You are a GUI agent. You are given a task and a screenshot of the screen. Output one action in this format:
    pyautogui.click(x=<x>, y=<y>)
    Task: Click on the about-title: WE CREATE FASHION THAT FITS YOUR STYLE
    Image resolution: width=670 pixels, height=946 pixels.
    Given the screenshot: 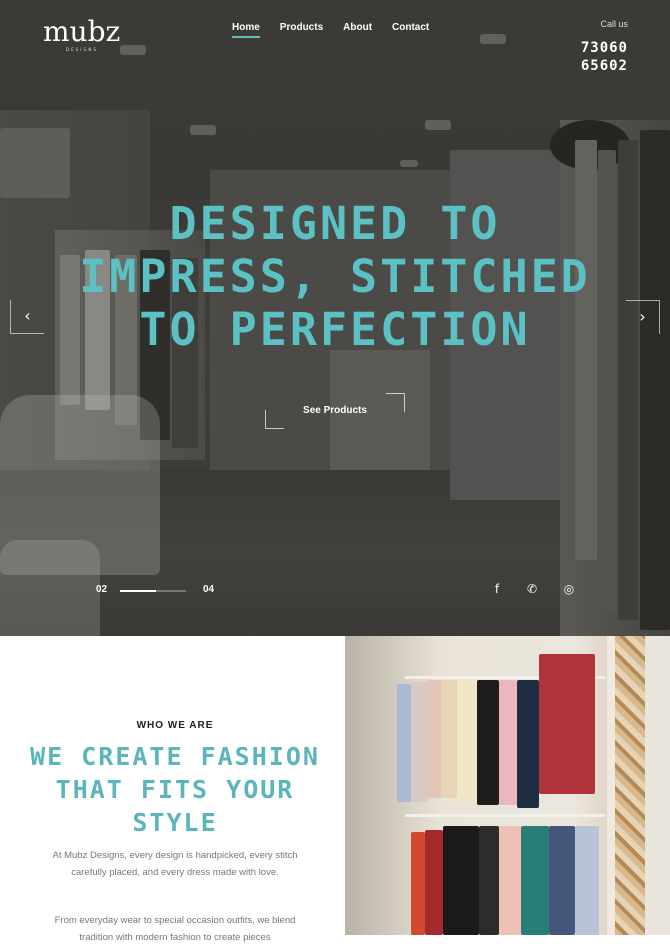 What is the action you would take?
    pyautogui.click(x=175, y=789)
    